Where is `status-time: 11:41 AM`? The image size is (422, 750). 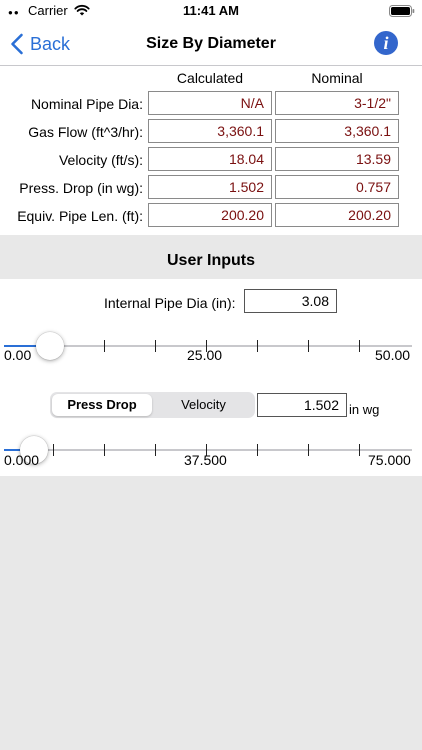 status-time: 11:41 AM is located at coordinates (211, 10).